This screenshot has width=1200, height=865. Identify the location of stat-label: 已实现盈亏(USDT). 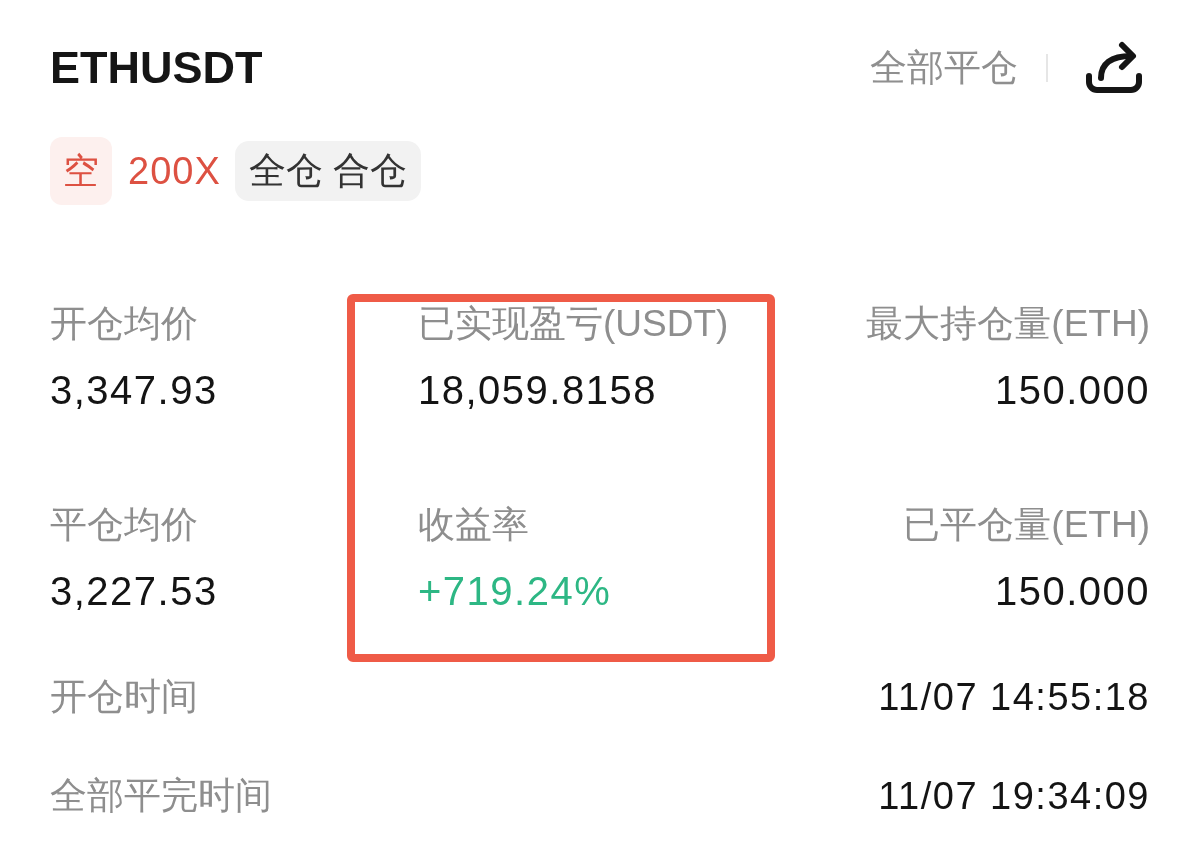
(574, 324).